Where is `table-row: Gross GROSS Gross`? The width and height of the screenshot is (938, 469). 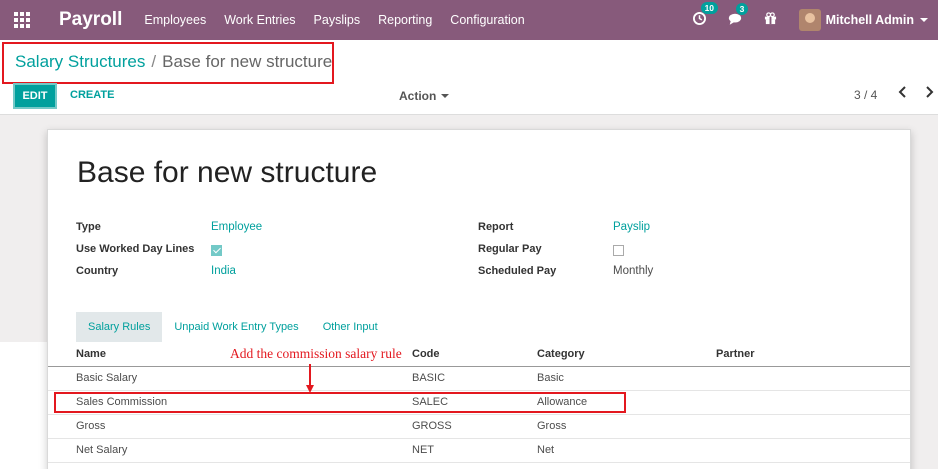 table-row: Gross GROSS Gross is located at coordinates (479, 427).